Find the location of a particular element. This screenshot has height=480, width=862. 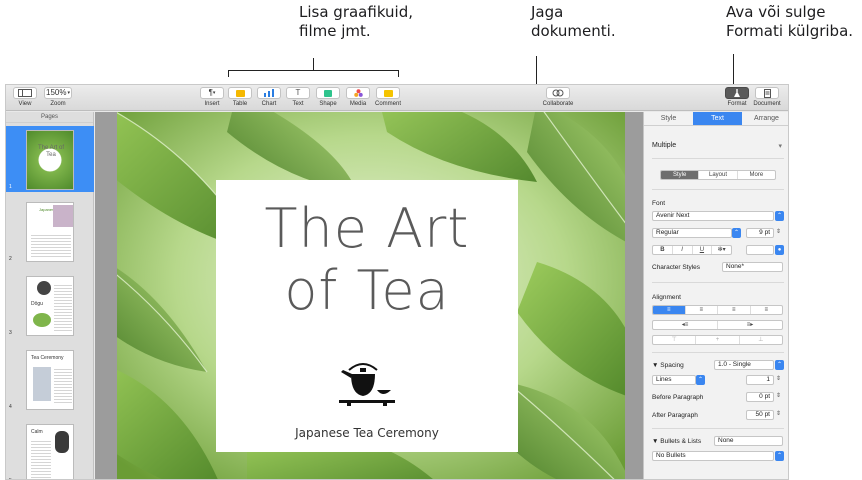

align-justify-icon: ≡ is located at coordinates (767, 310).